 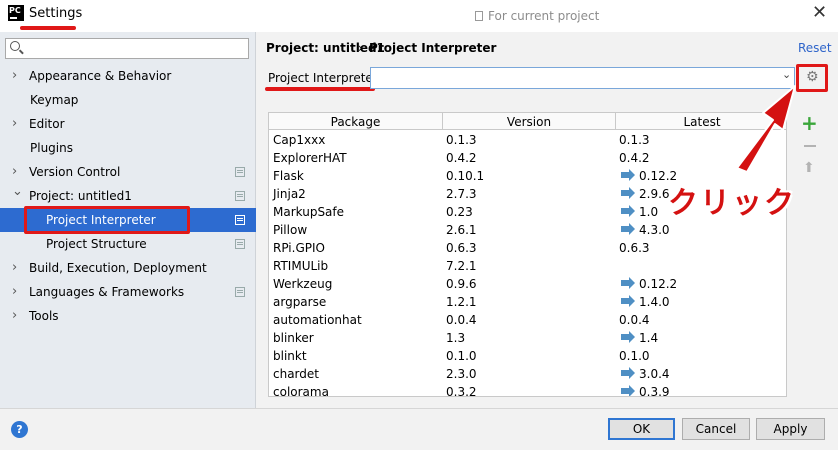 I want to click on label-highlight-underline, so click(x=320, y=89).